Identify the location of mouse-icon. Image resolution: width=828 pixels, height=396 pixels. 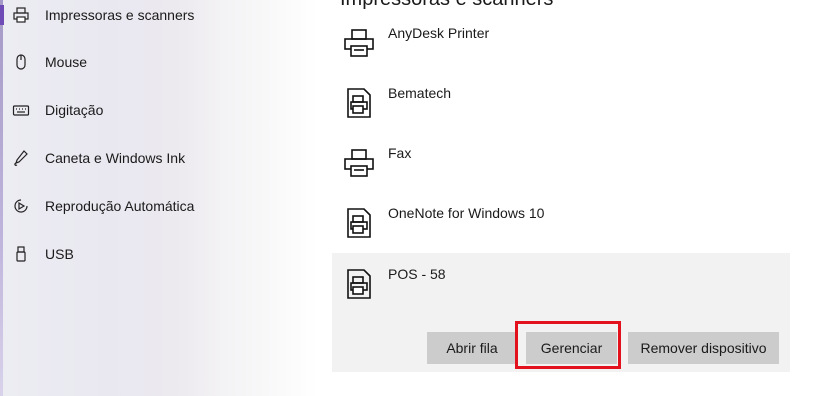
(21, 62).